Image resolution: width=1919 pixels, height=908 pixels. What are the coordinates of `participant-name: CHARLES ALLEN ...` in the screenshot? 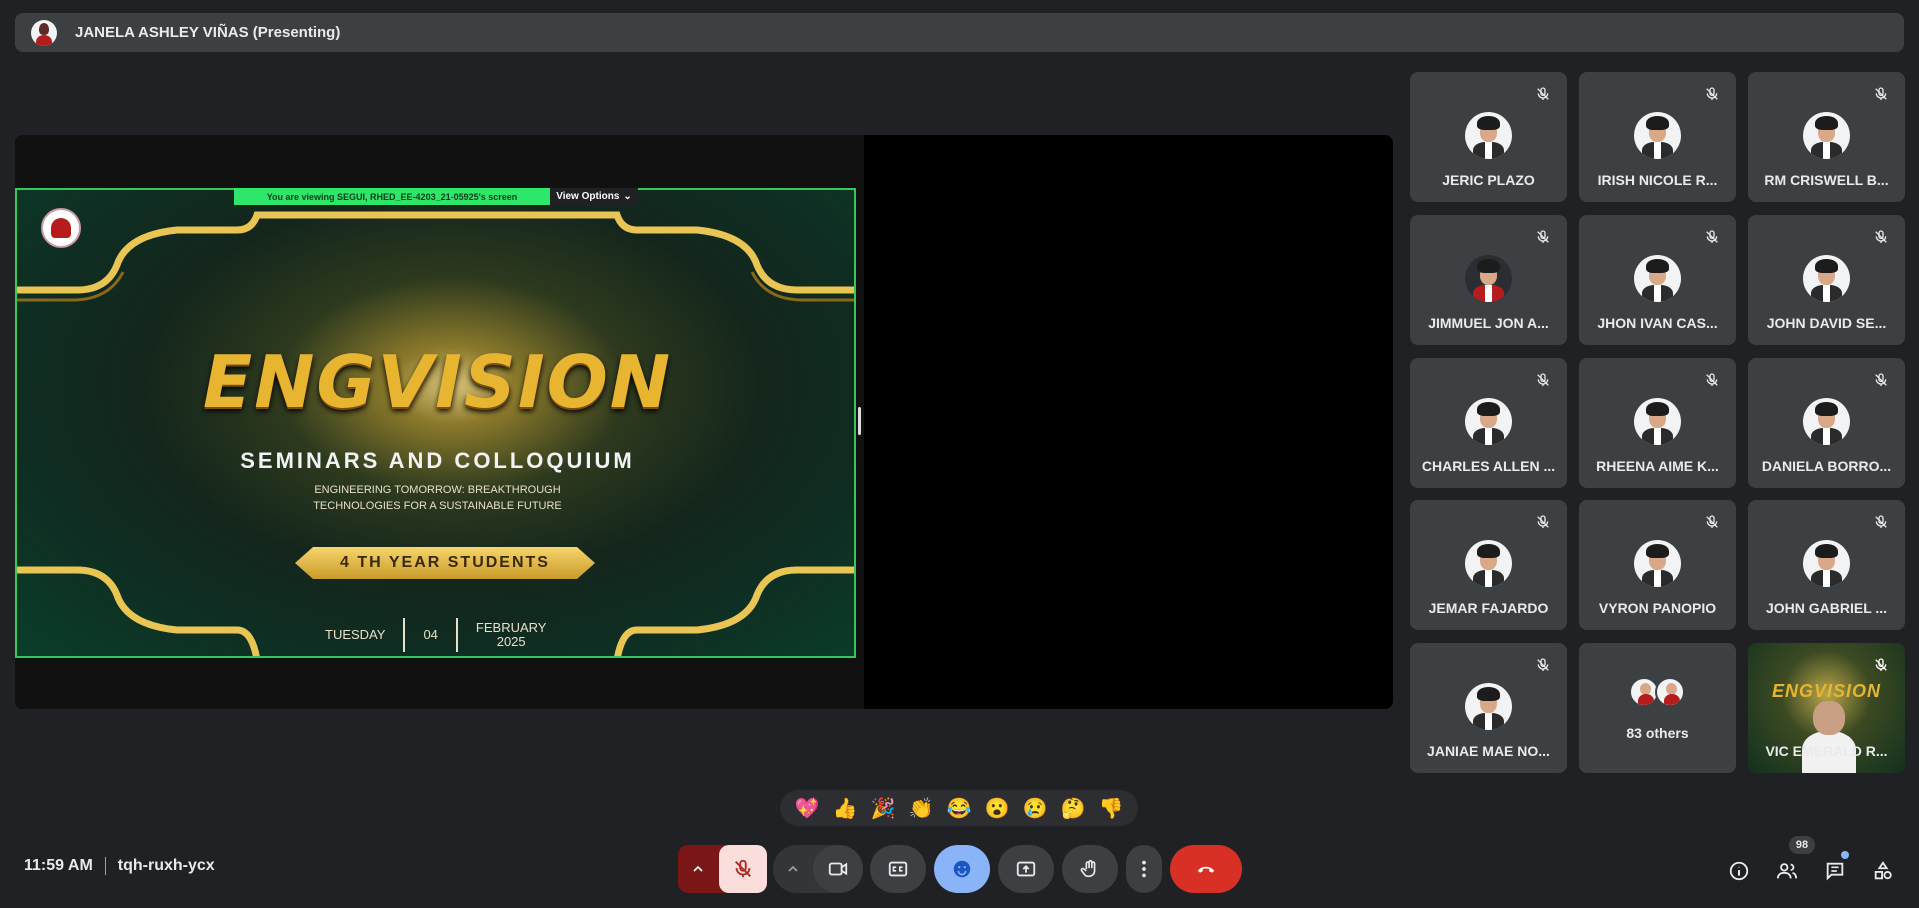 It's located at (1488, 466).